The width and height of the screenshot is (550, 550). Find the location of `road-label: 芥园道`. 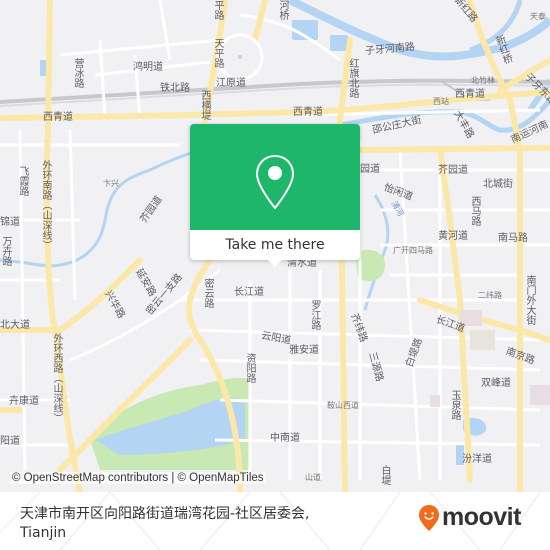

road-label: 芥园道 is located at coordinates (453, 170).